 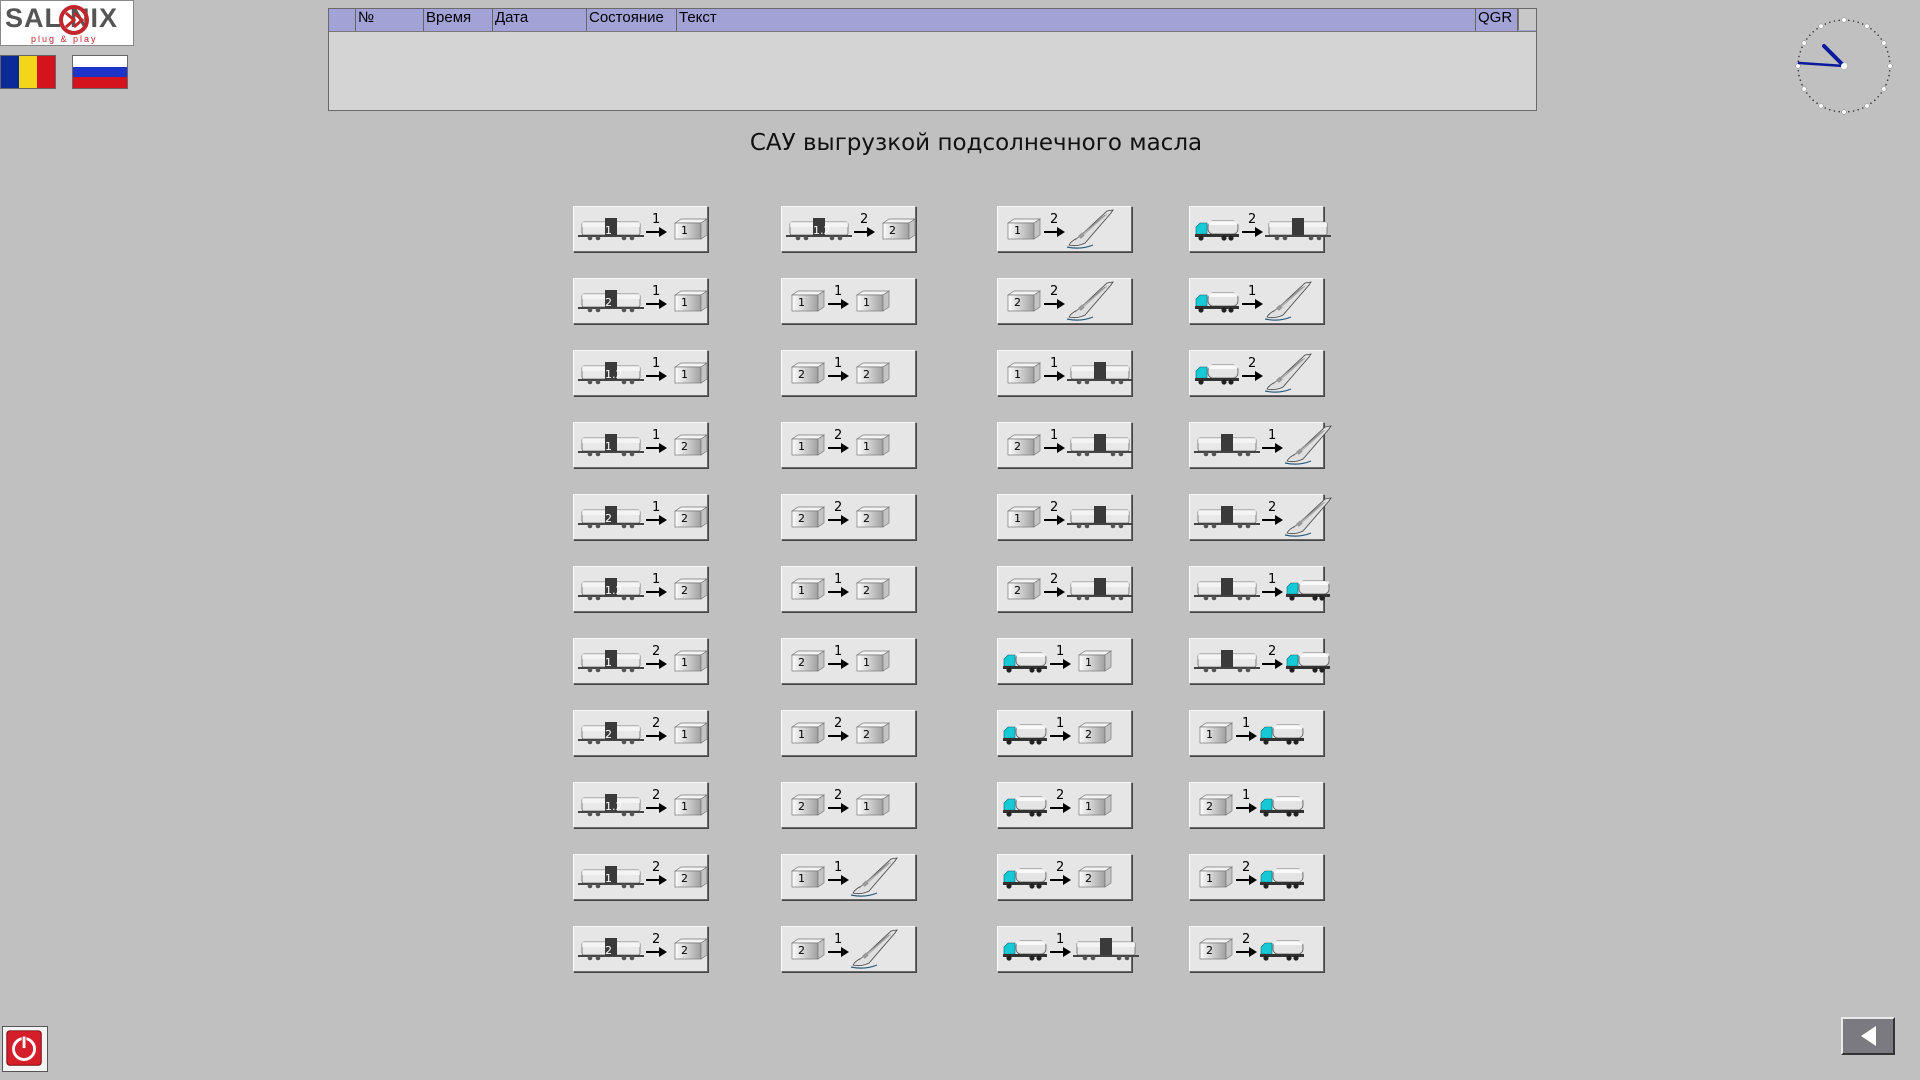 I want to click on column-header-text: Текст, so click(x=1076, y=20).